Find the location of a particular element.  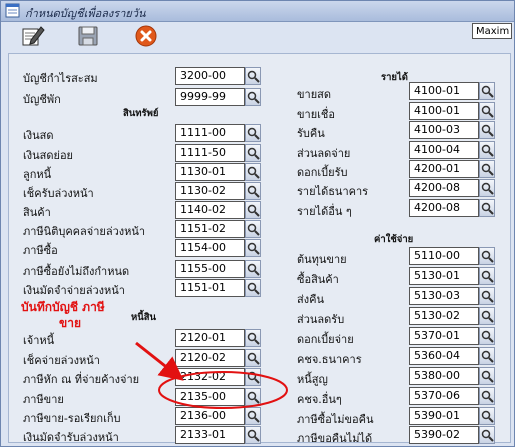

liability-account-field: 2120-02 is located at coordinates (210, 358).